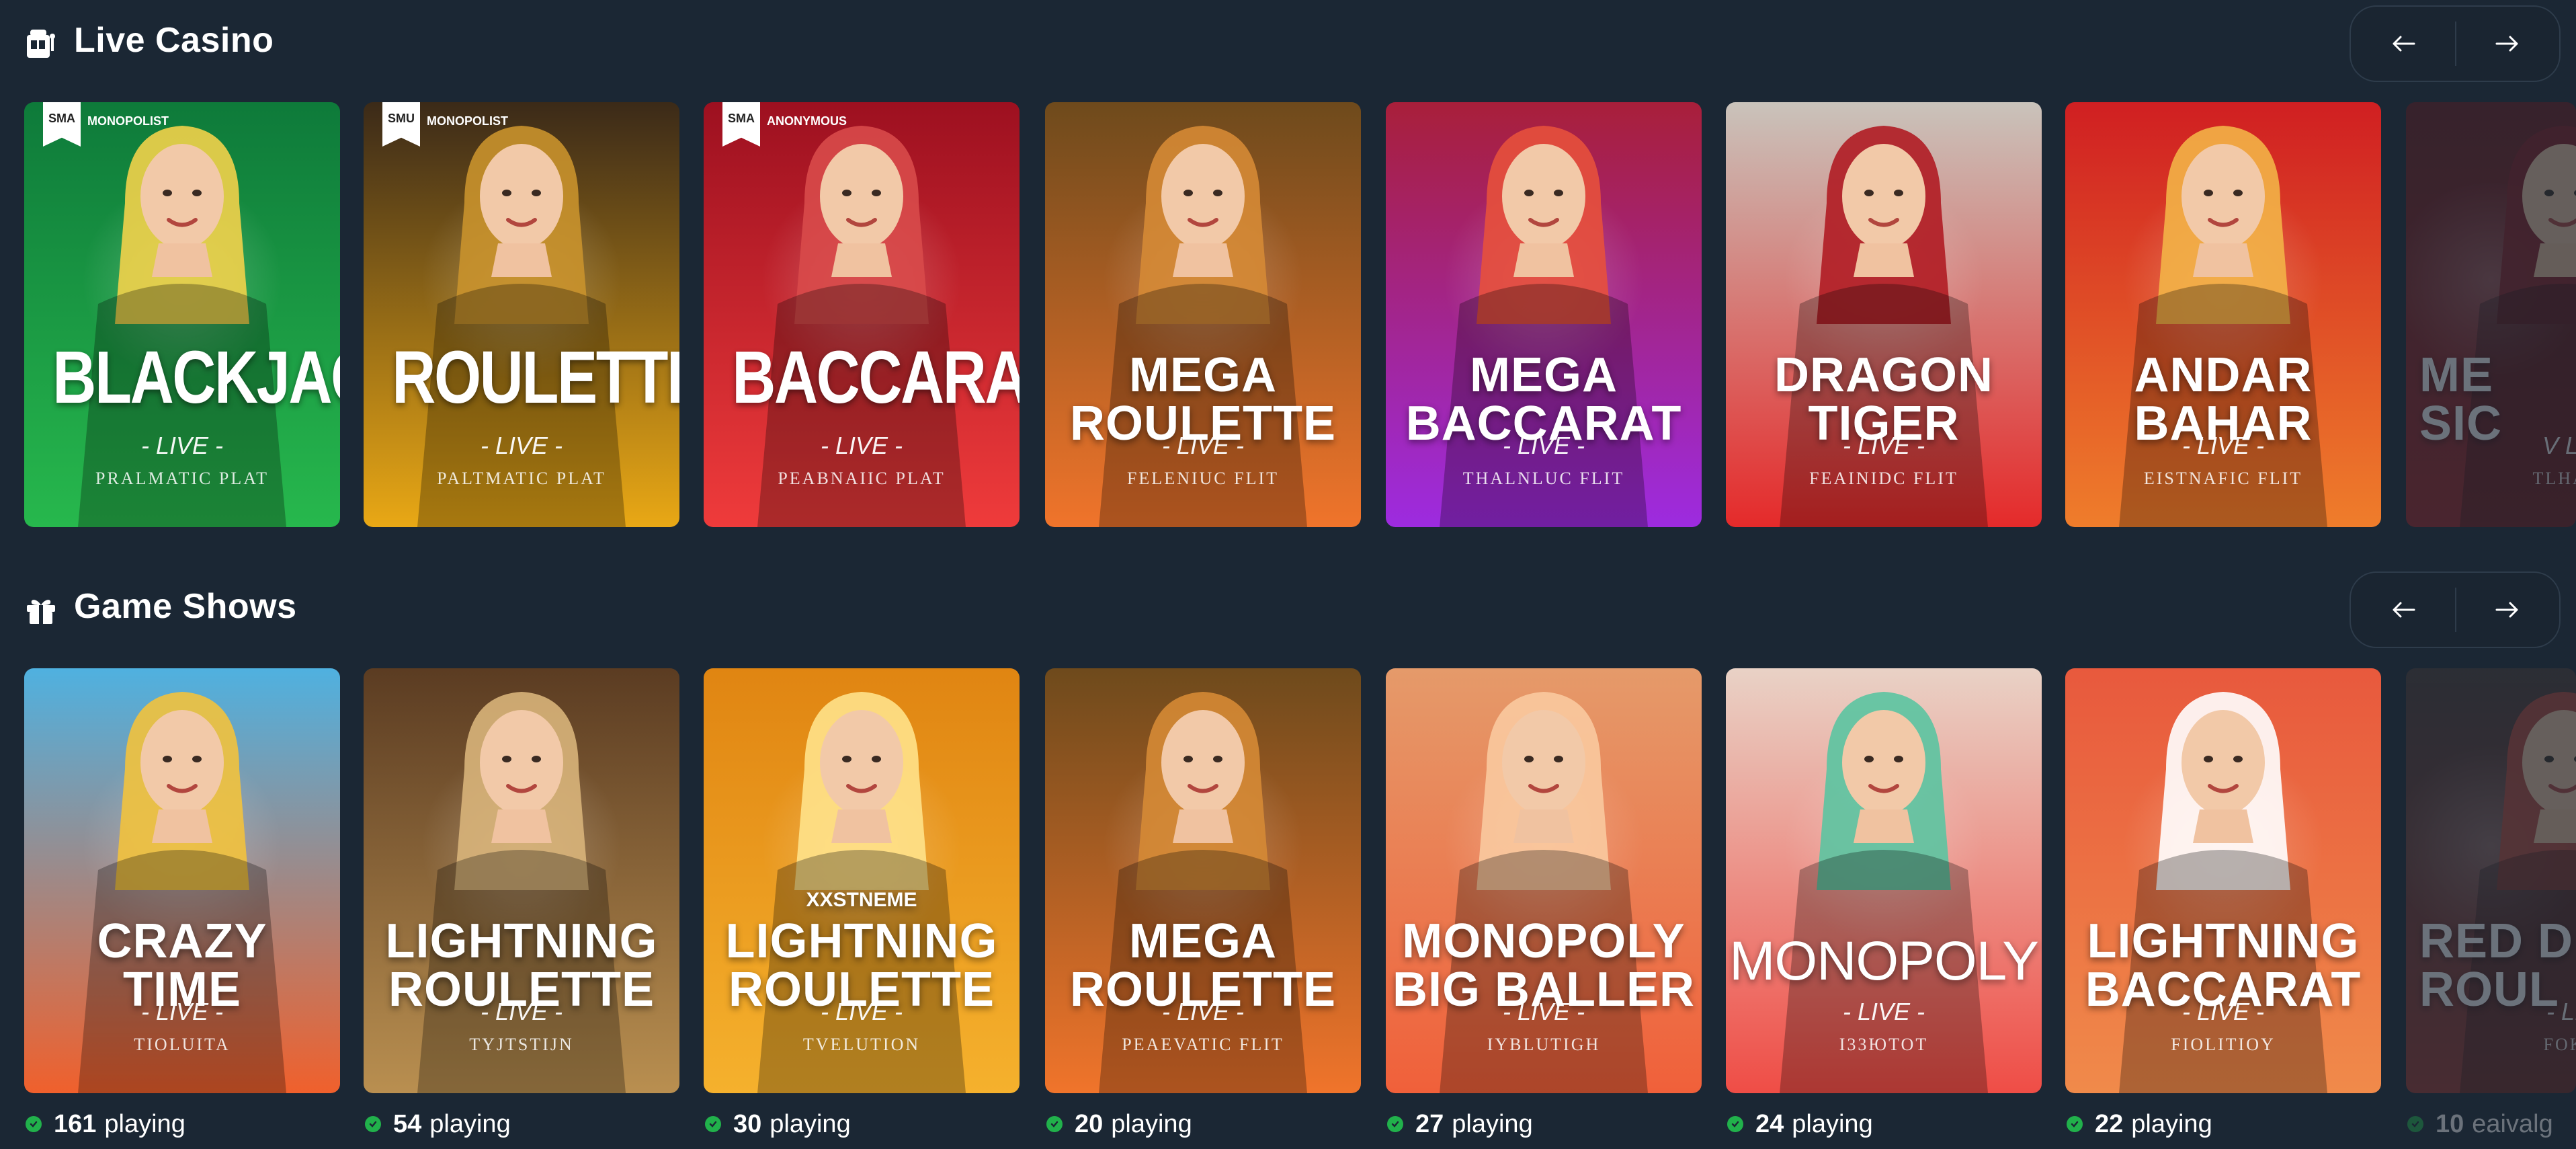 This screenshot has height=1149, width=2576. I want to click on game-card: RED D ROUL- LIFOK, so click(2491, 880).